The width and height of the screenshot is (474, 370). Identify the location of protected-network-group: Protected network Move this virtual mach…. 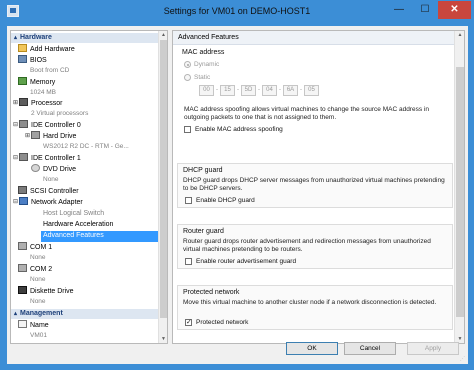
(315, 307).